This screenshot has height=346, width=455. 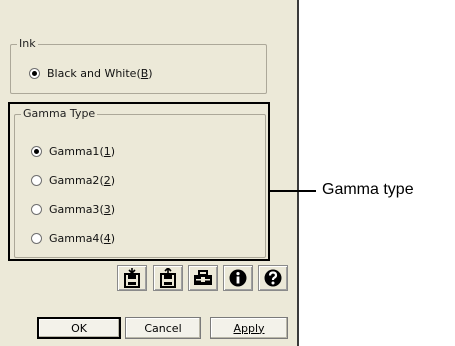 What do you see at coordinates (163, 328) in the screenshot?
I see `cancel-button: Cancel` at bounding box center [163, 328].